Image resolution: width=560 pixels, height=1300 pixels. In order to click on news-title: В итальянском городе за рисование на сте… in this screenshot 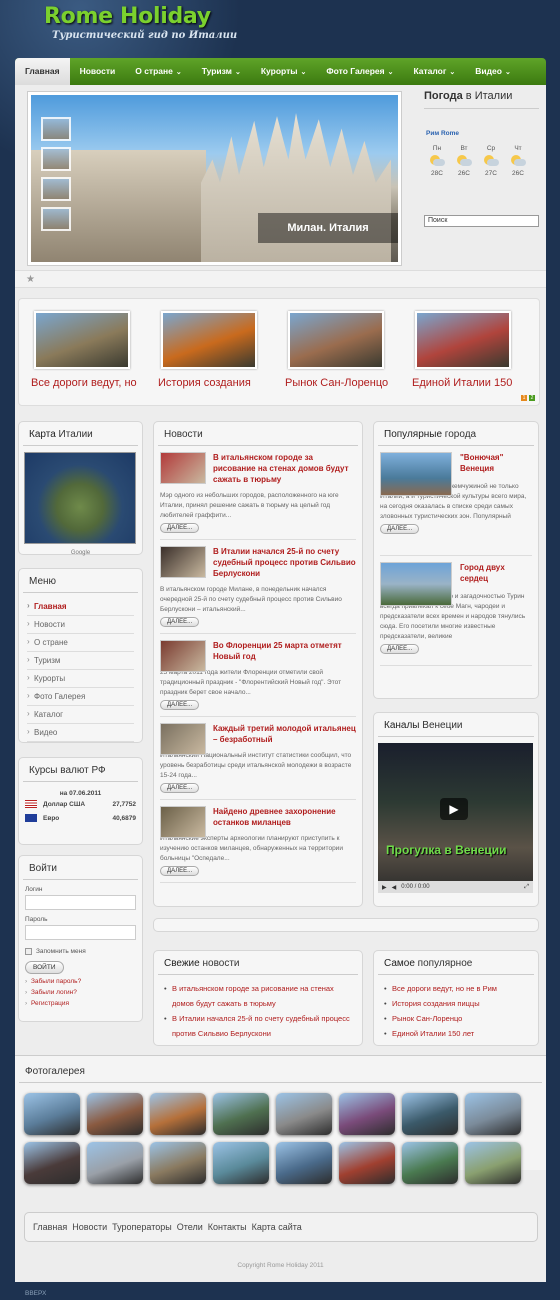, I will do `click(284, 468)`.